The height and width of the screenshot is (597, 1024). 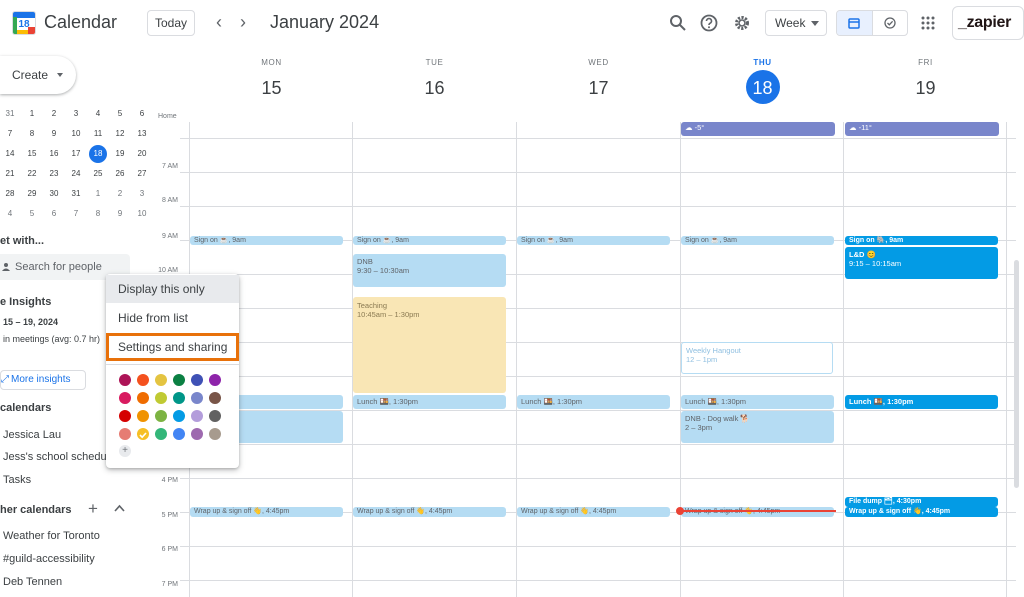 What do you see at coordinates (271, 88) in the screenshot?
I see `day-number: 15` at bounding box center [271, 88].